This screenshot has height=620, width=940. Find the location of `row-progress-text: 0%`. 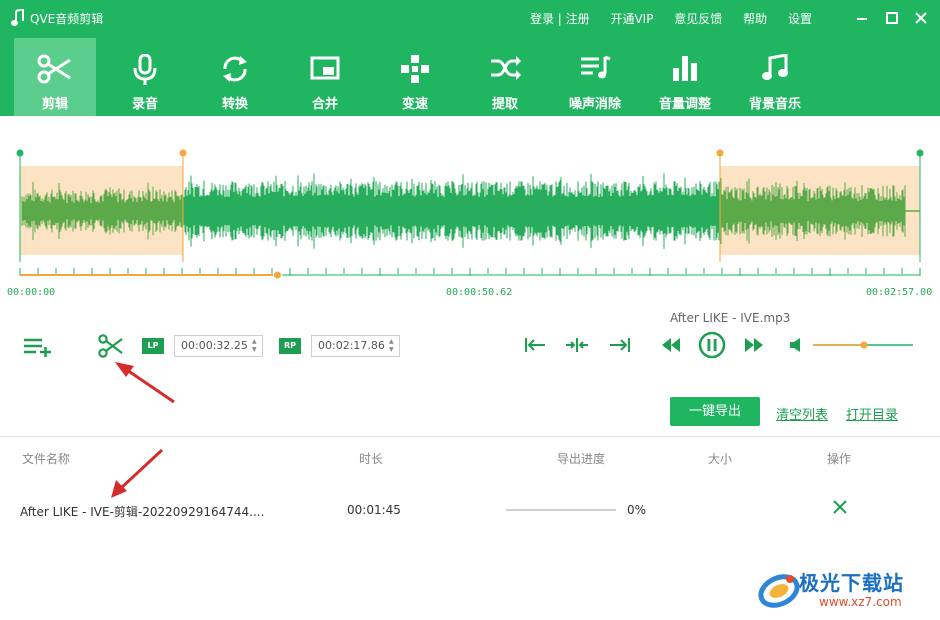

row-progress-text: 0% is located at coordinates (637, 510).